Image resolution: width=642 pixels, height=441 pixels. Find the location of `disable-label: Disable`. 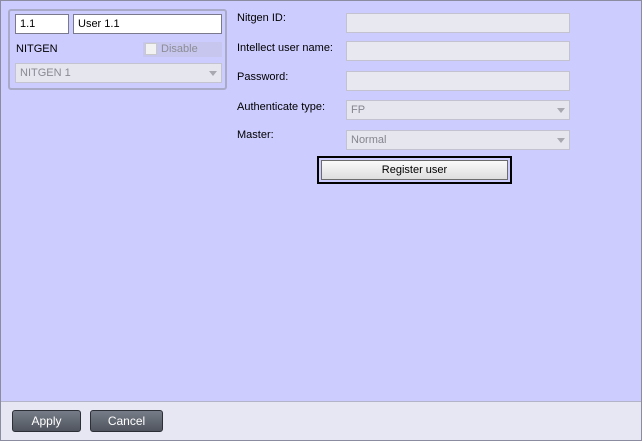

disable-label: Disable is located at coordinates (179, 49).